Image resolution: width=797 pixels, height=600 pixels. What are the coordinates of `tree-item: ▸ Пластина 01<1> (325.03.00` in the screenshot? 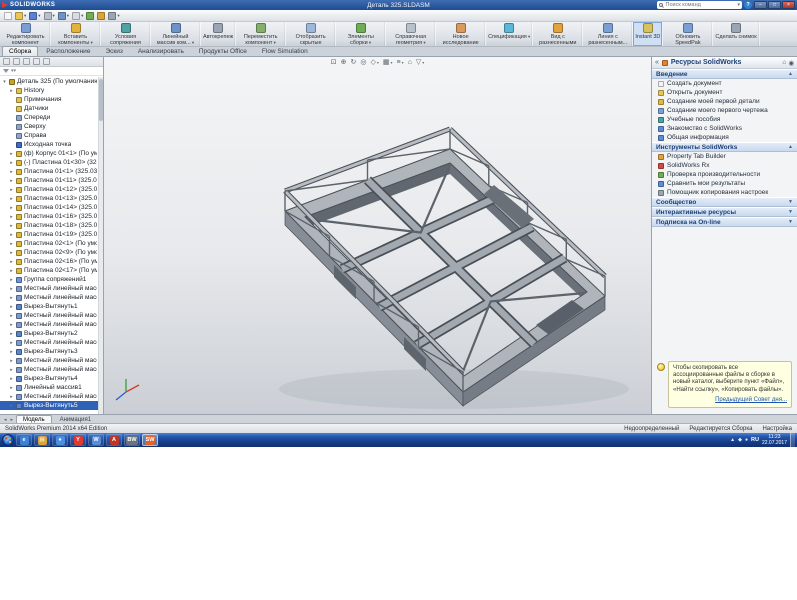 It's located at (51, 171).